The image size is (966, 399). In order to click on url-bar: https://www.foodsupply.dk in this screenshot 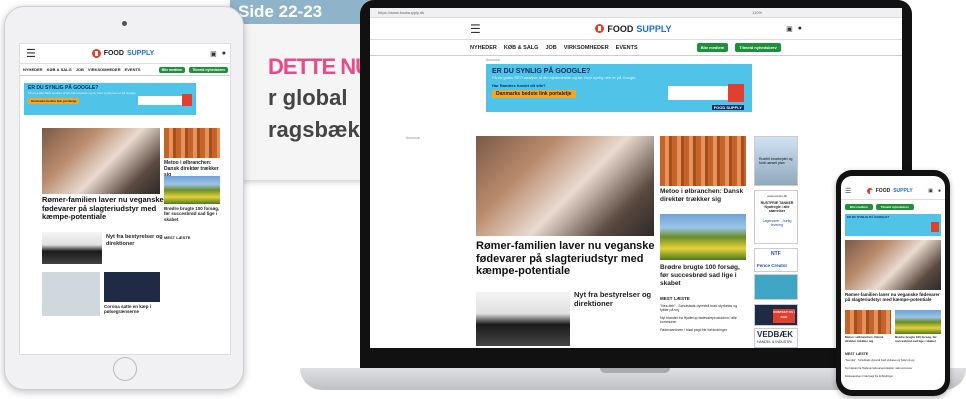, I will do `click(401, 12)`.